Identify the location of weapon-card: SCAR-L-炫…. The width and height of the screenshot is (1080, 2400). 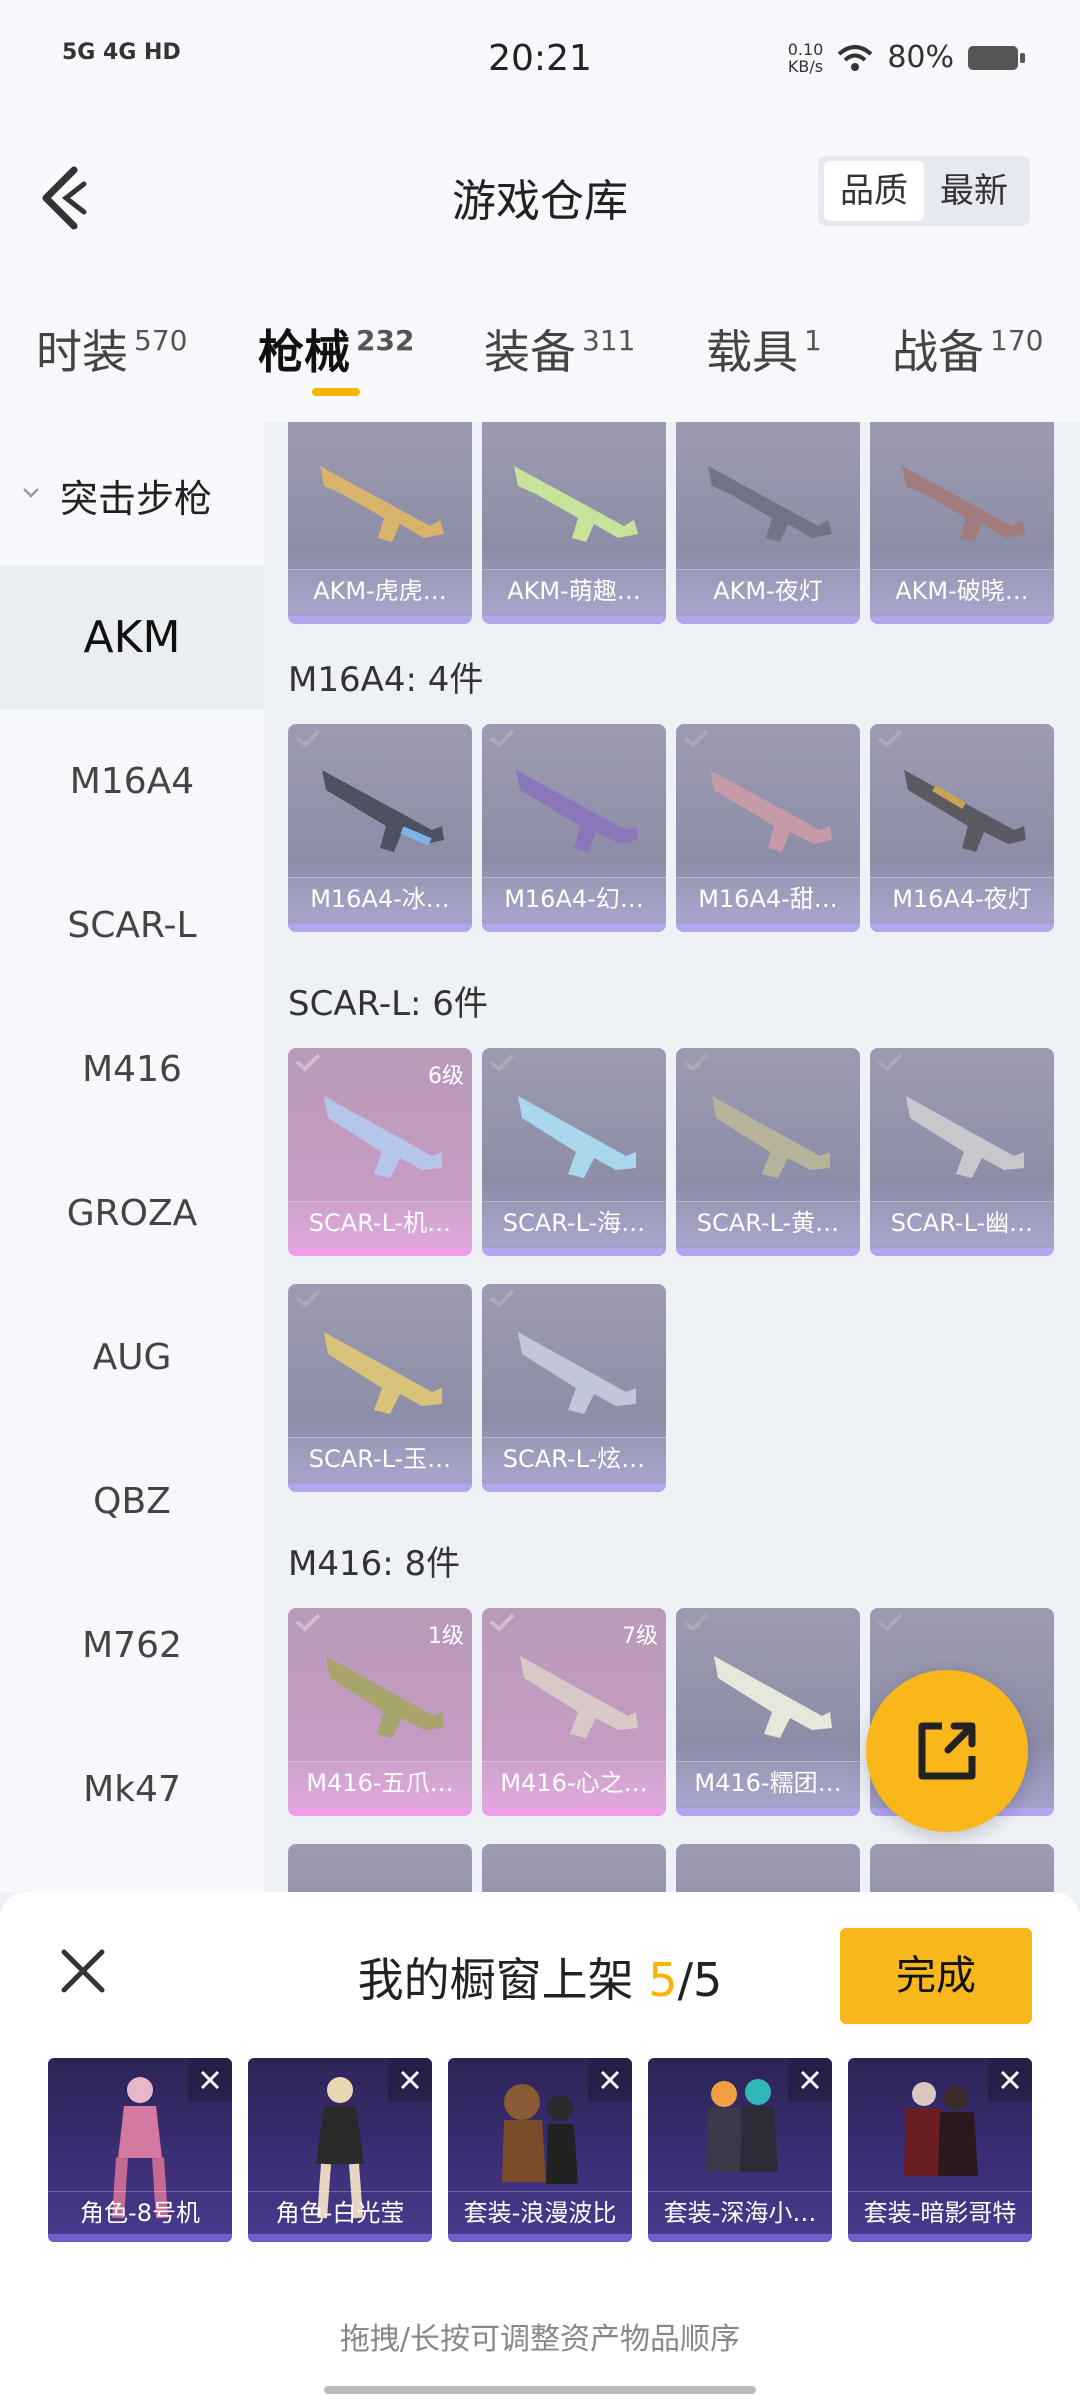
(574, 1388).